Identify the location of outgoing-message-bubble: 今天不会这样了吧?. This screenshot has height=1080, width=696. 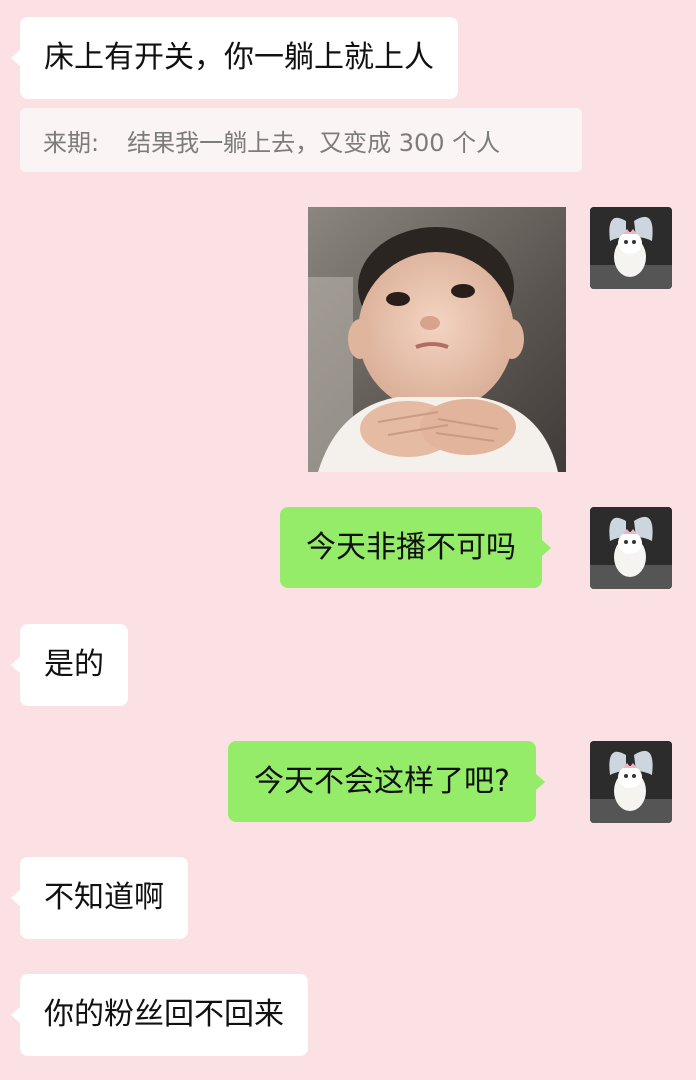
(386, 781).